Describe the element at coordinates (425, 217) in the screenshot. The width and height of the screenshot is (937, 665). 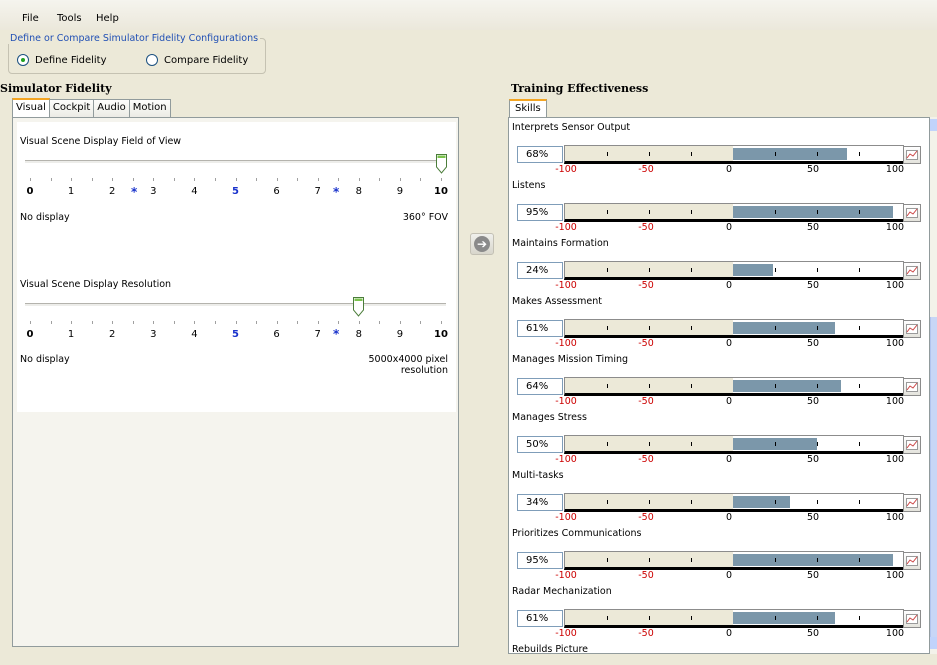
I see `fov-max-text: 360° FOV` at that location.